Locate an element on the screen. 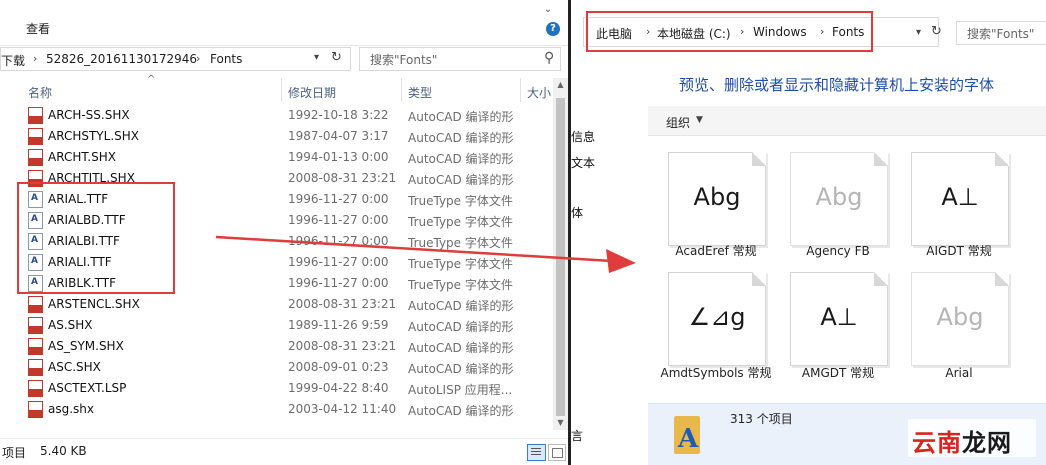 Image resolution: width=1046 pixels, height=465 pixels. help-icon: ? is located at coordinates (553, 29).